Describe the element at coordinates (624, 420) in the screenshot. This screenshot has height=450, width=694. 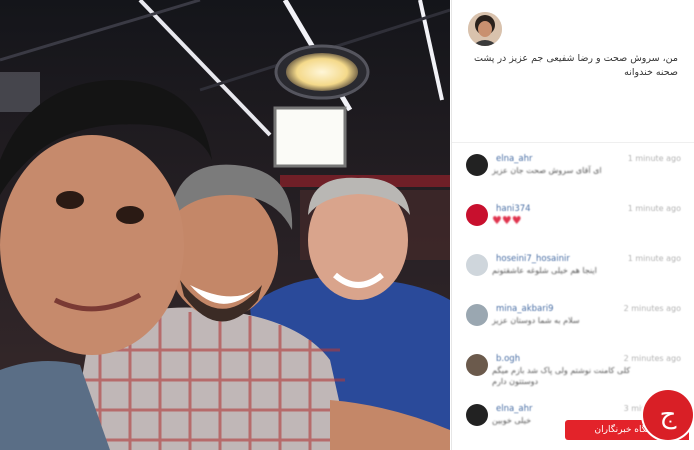
I see `watermark-badge: باشگاه خبرنگاران ج` at that location.